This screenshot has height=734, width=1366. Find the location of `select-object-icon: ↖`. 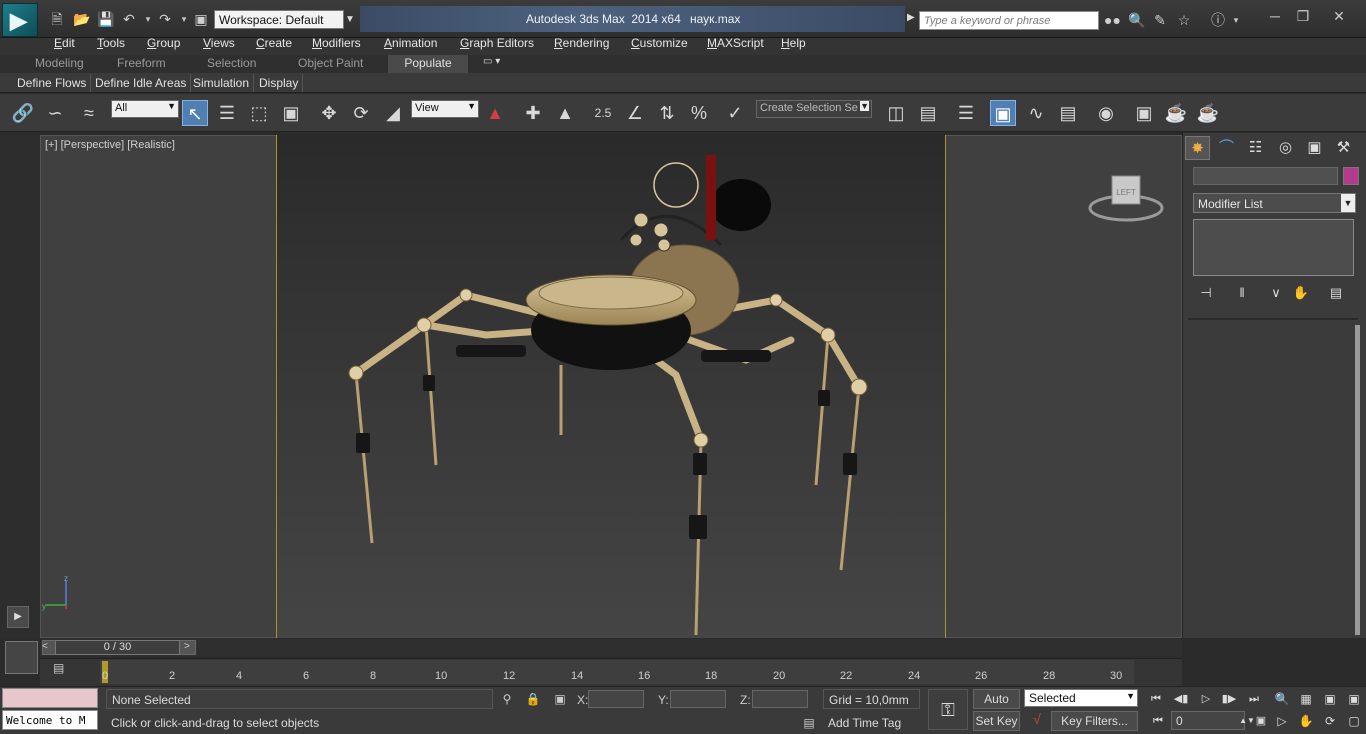

select-object-icon: ↖ is located at coordinates (195, 113).